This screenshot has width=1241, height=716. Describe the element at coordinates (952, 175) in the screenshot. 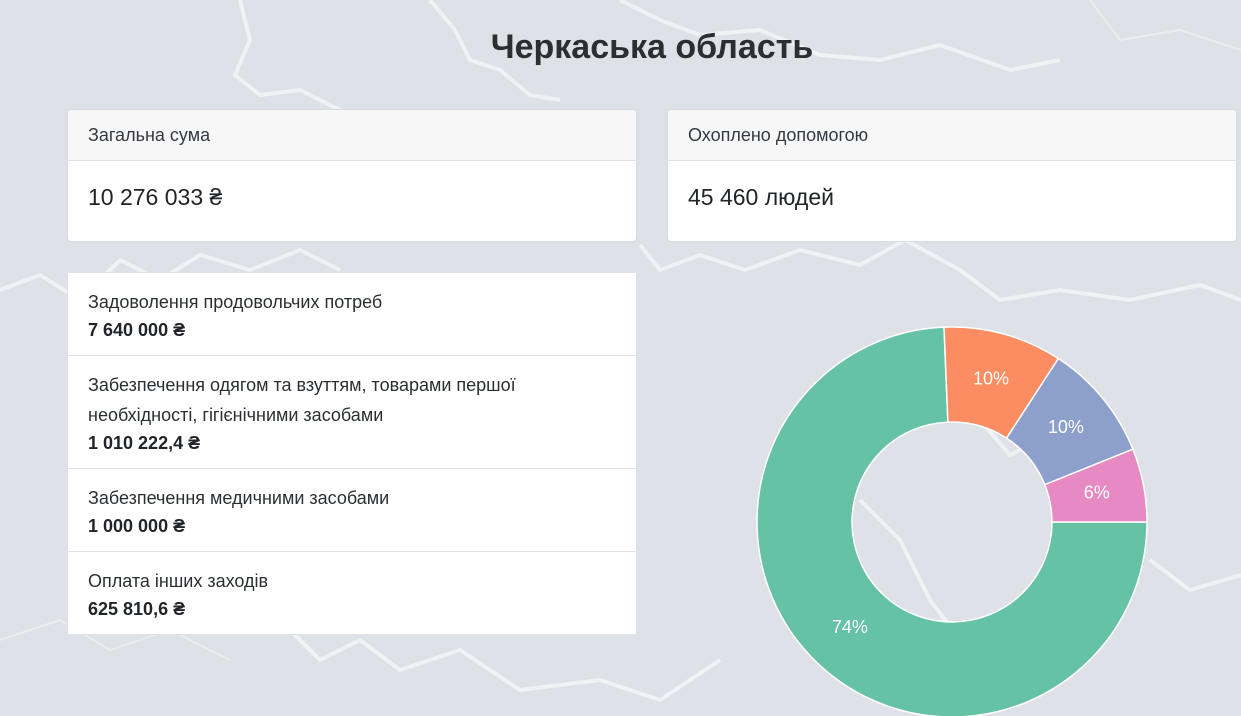

I see `covered-people-card: Охоплено допомогою 45 460 людей` at that location.